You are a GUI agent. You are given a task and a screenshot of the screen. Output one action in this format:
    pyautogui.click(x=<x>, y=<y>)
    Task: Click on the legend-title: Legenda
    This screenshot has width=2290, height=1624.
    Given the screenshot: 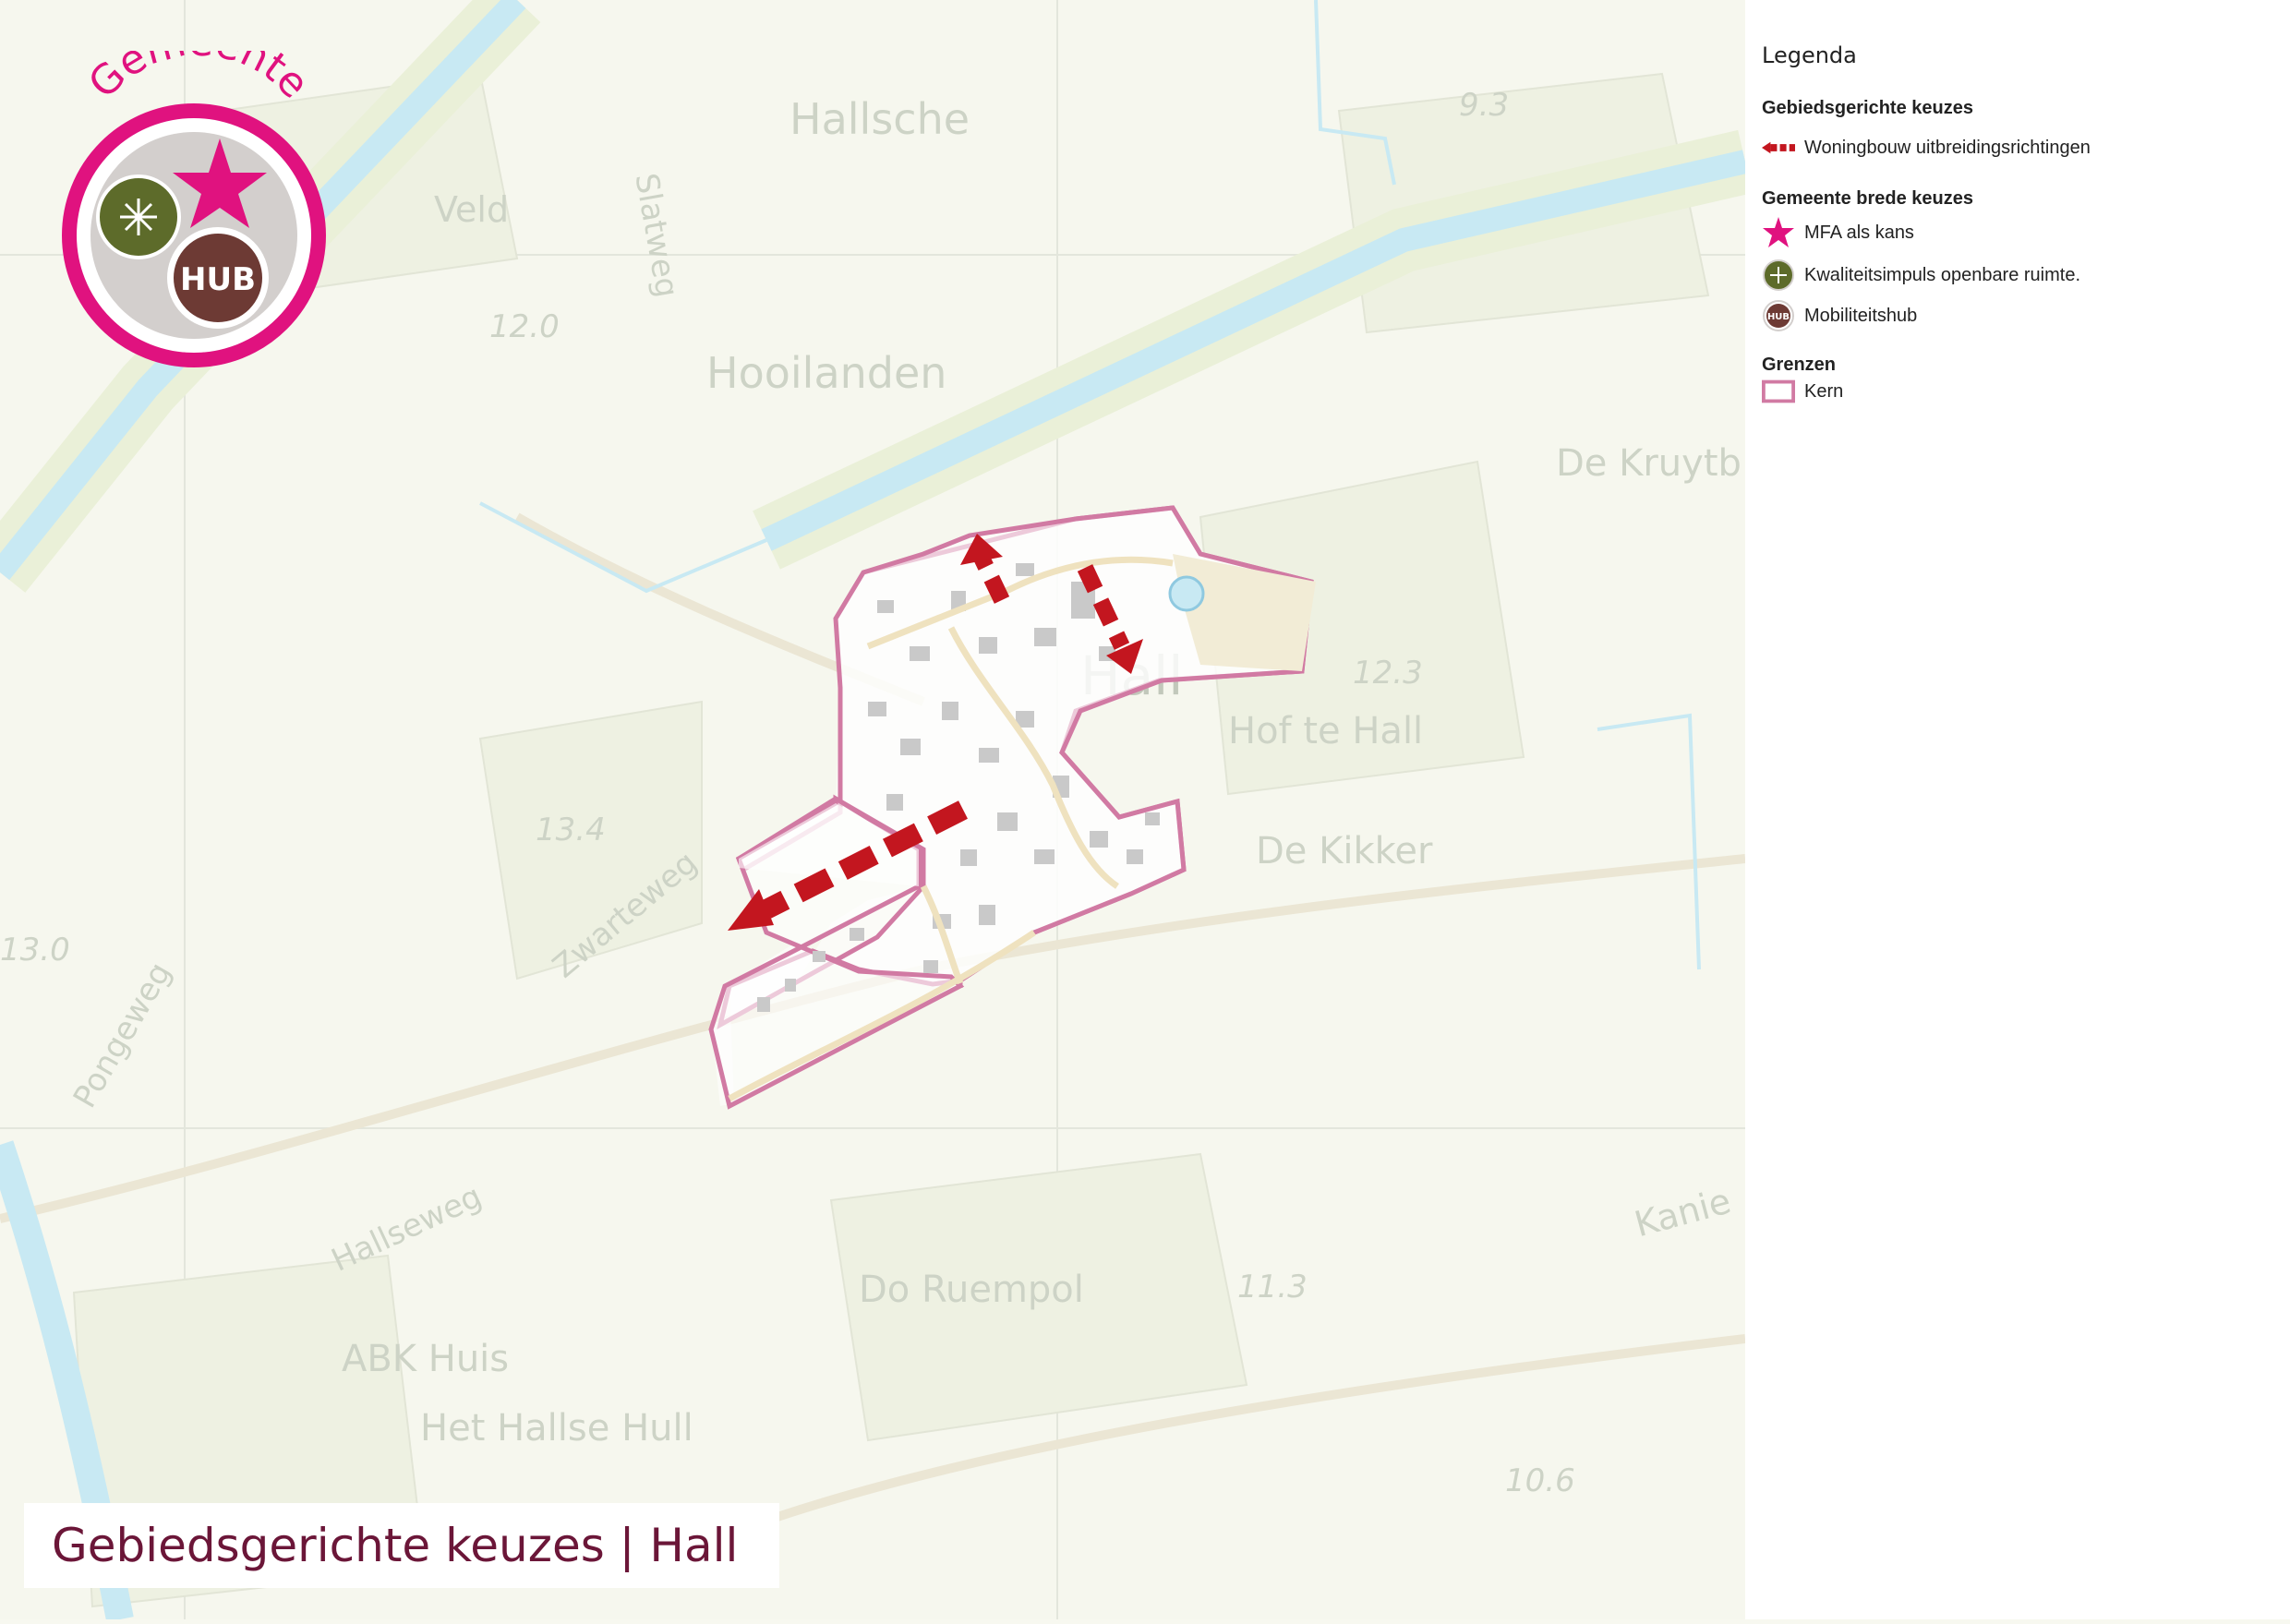 What is the action you would take?
    pyautogui.click(x=1810, y=55)
    